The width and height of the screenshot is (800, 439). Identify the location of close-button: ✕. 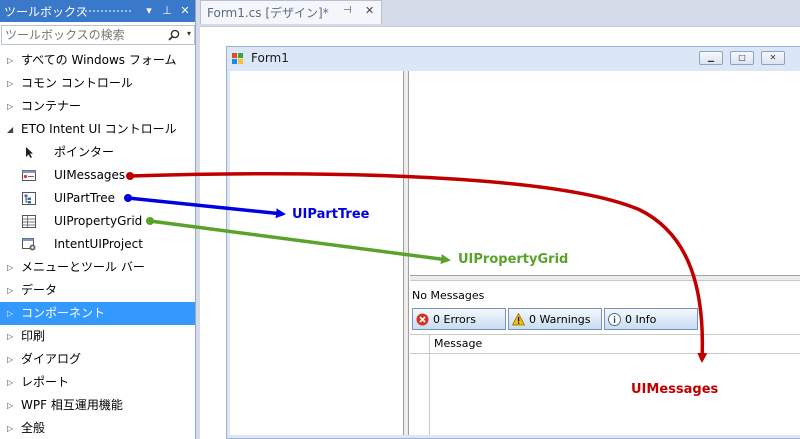
(773, 58).